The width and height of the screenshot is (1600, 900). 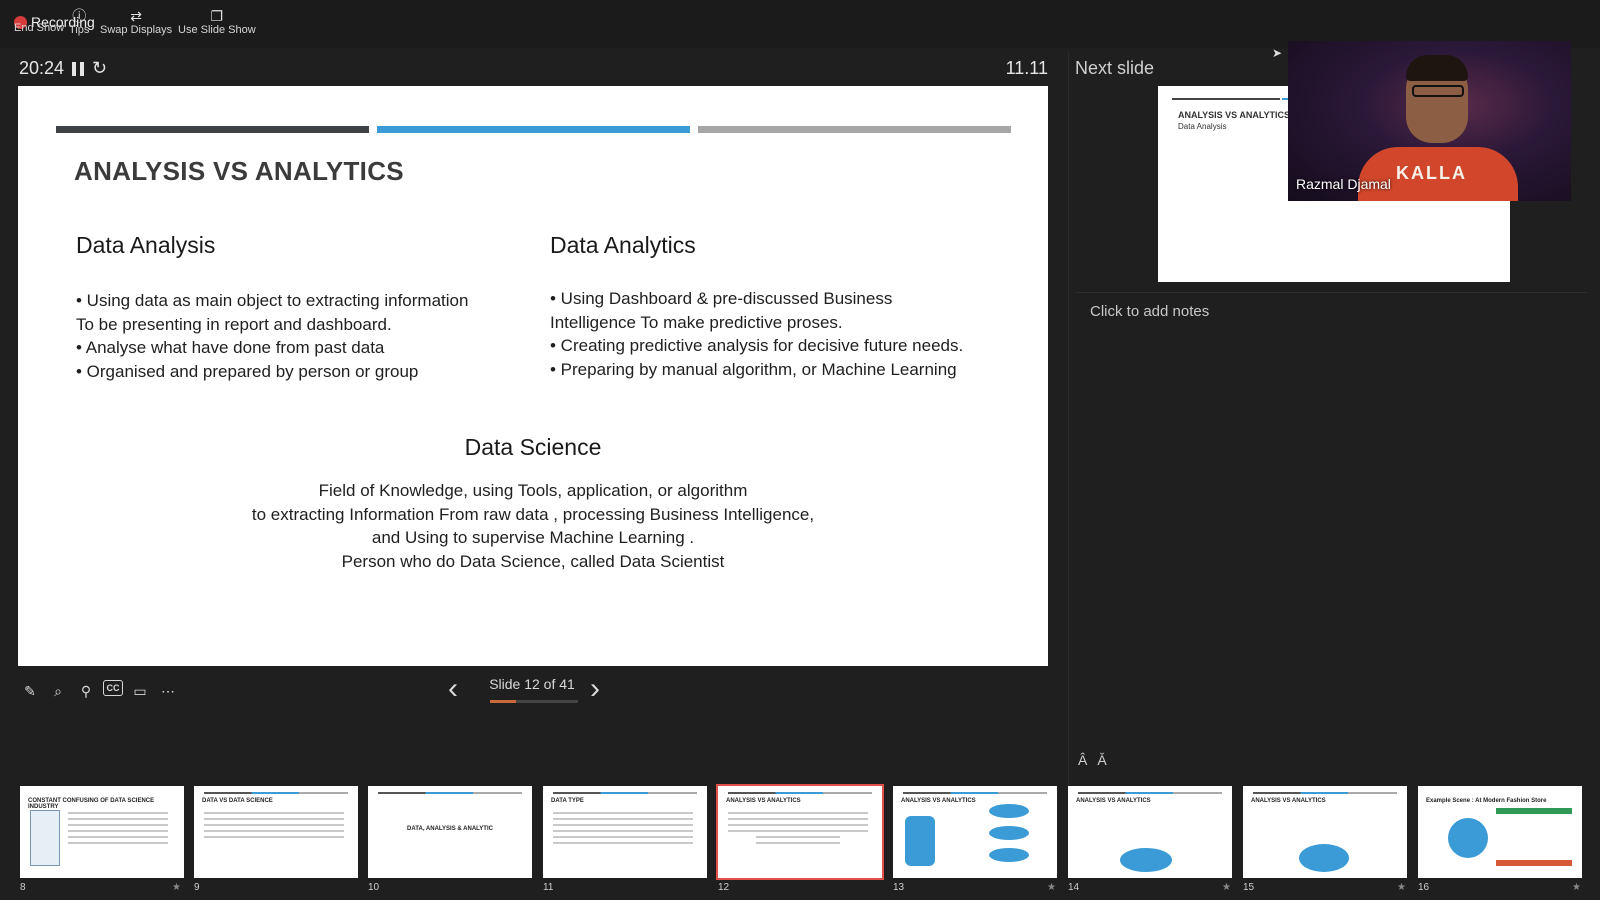 What do you see at coordinates (79, 30) in the screenshot?
I see `tips-label: Tips` at bounding box center [79, 30].